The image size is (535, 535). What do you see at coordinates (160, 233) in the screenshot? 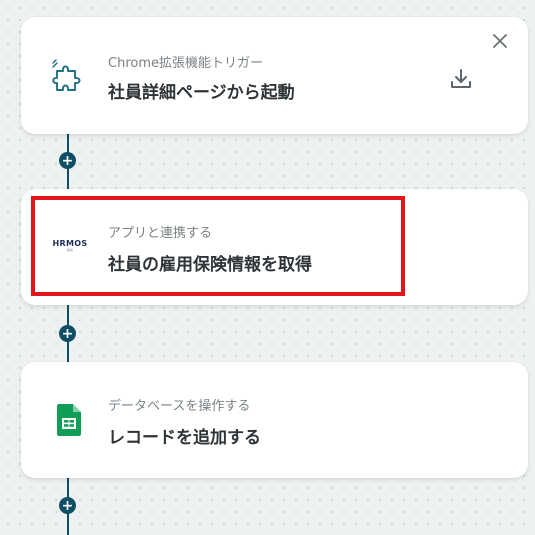
I see `step-subtitle: アプリと連携する` at bounding box center [160, 233].